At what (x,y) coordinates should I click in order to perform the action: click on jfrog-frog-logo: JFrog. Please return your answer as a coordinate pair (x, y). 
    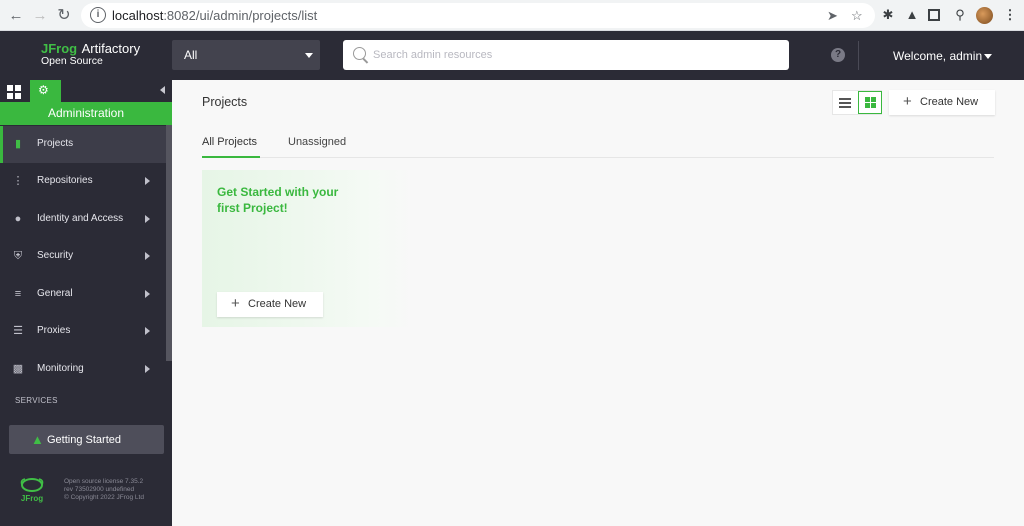
    Looking at the image, I should click on (32, 490).